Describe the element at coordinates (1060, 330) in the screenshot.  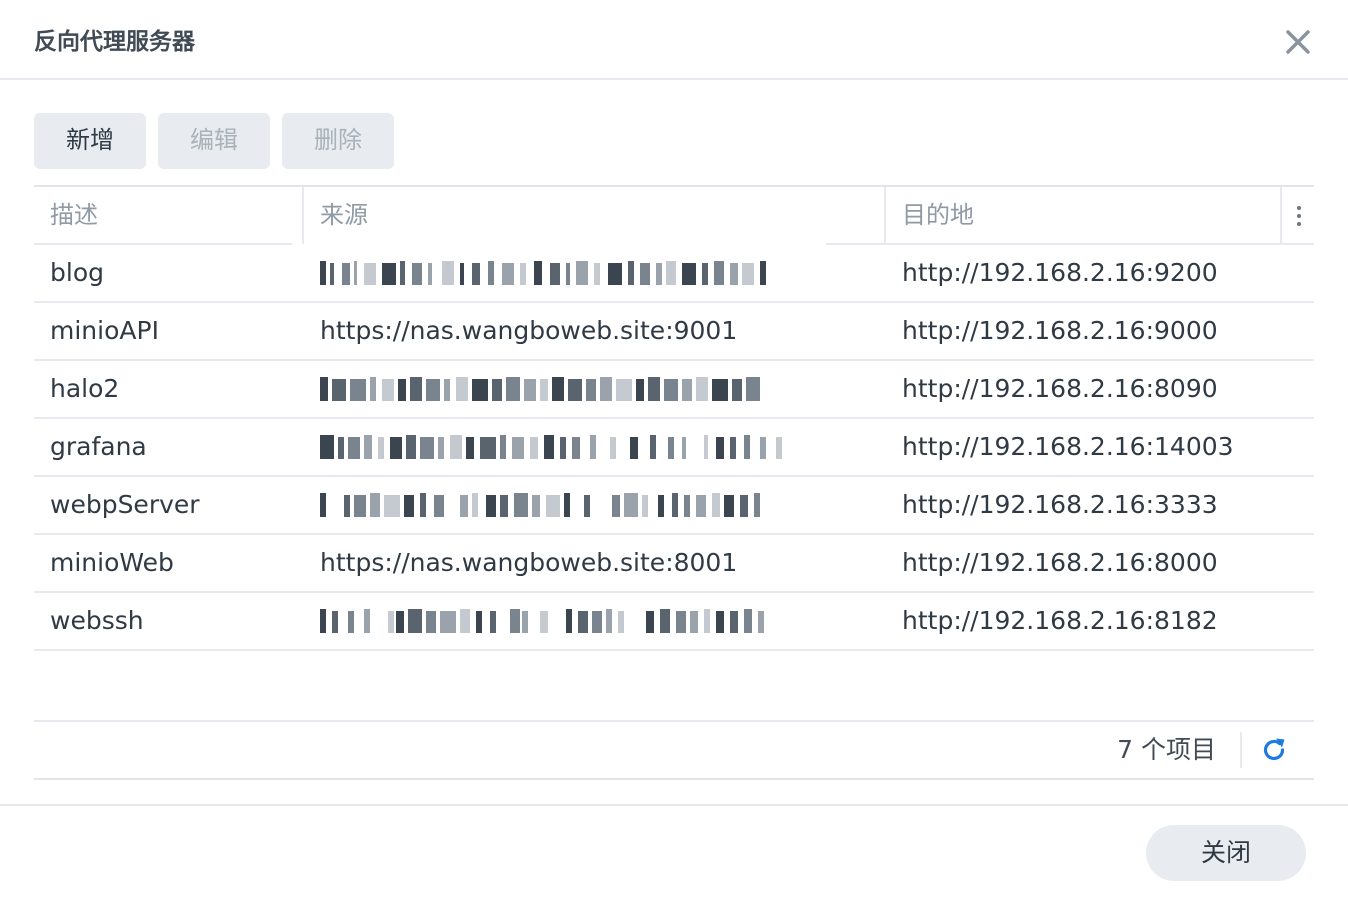
I see `cell-destination: http://192.168.2.16:9000` at that location.